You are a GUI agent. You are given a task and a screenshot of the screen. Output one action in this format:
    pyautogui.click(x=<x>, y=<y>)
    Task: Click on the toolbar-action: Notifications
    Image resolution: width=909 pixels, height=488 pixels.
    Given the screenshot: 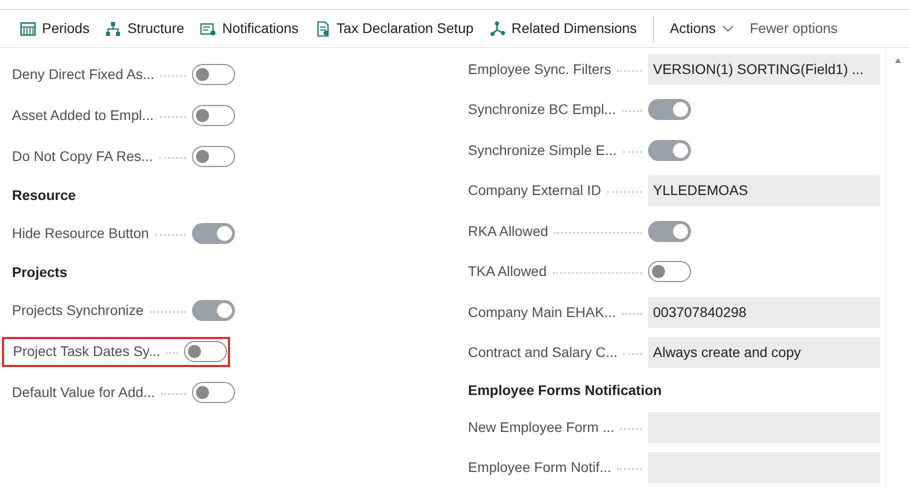 What is the action you would take?
    pyautogui.click(x=249, y=28)
    